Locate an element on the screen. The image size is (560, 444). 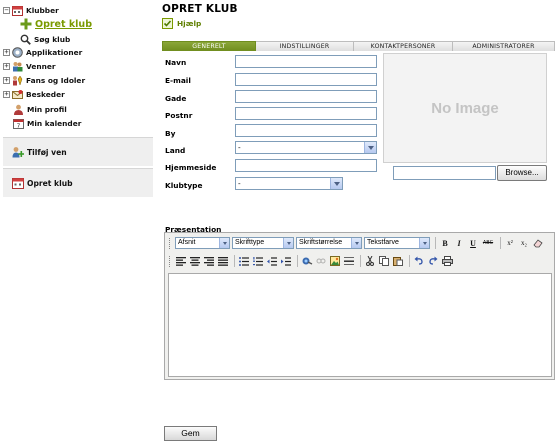
email-field is located at coordinates (306, 79).